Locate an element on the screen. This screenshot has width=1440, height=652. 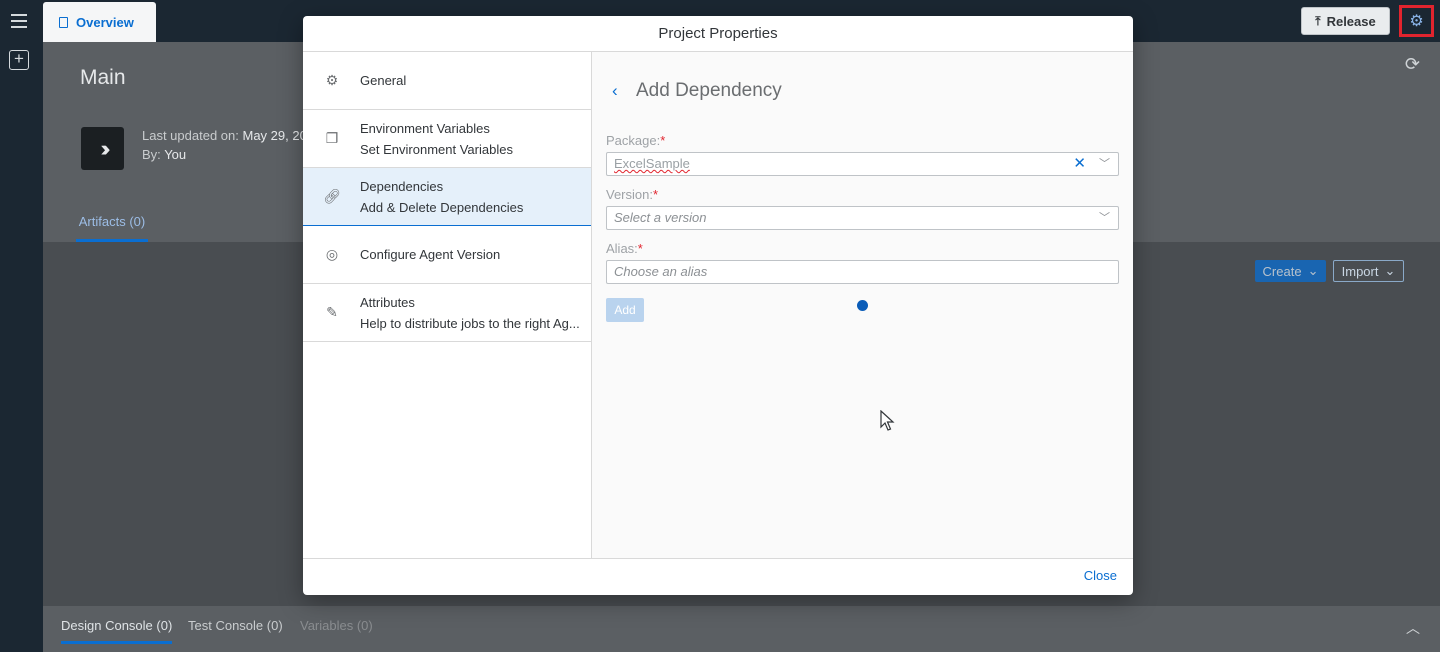
page-title: Main is located at coordinates (103, 77).